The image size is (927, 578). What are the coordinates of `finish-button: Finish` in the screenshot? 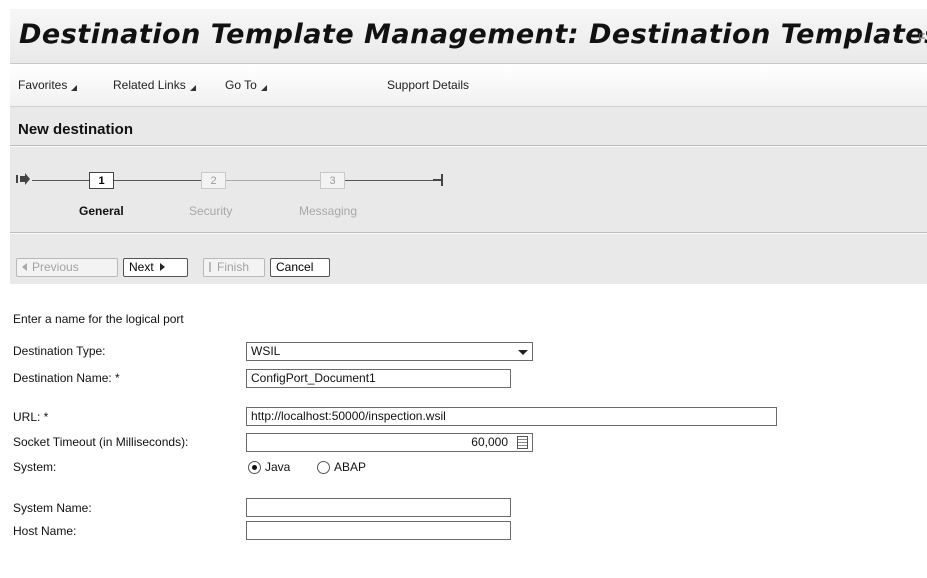 It's located at (234, 267).